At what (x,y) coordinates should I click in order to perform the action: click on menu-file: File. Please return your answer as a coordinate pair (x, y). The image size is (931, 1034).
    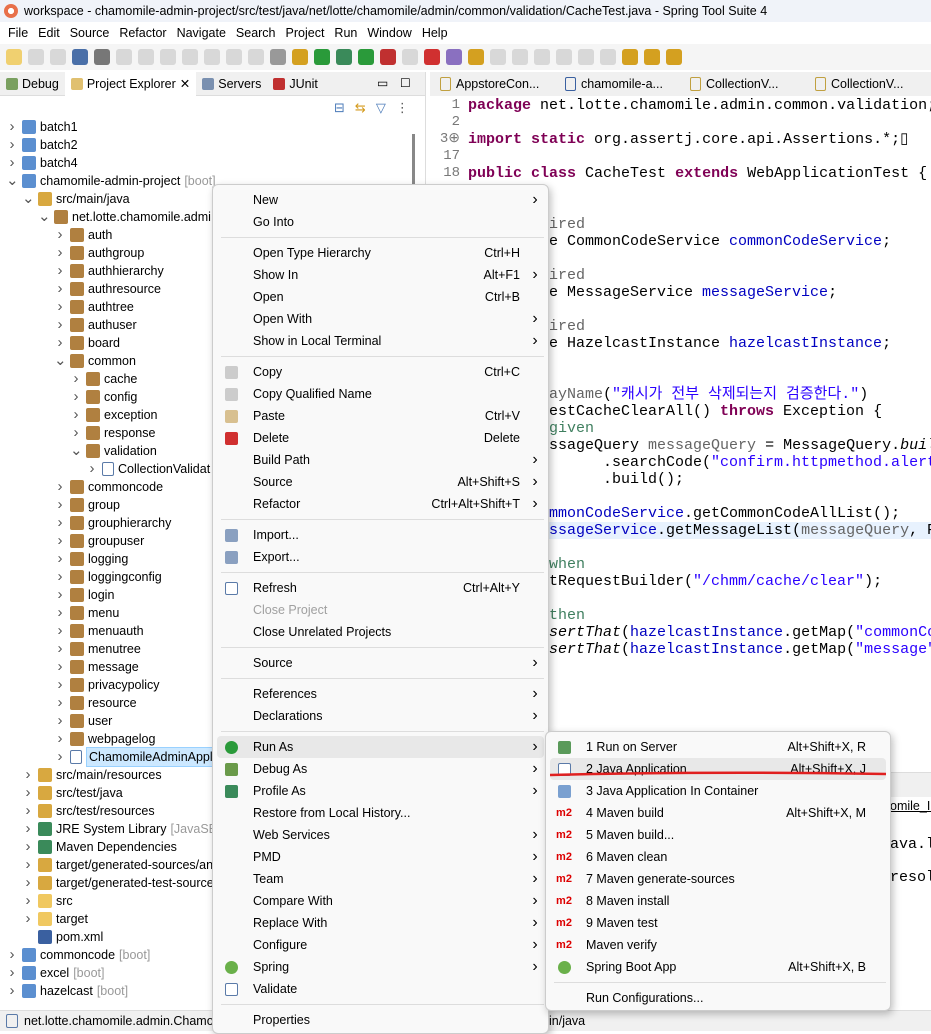
    Looking at the image, I should click on (19, 33).